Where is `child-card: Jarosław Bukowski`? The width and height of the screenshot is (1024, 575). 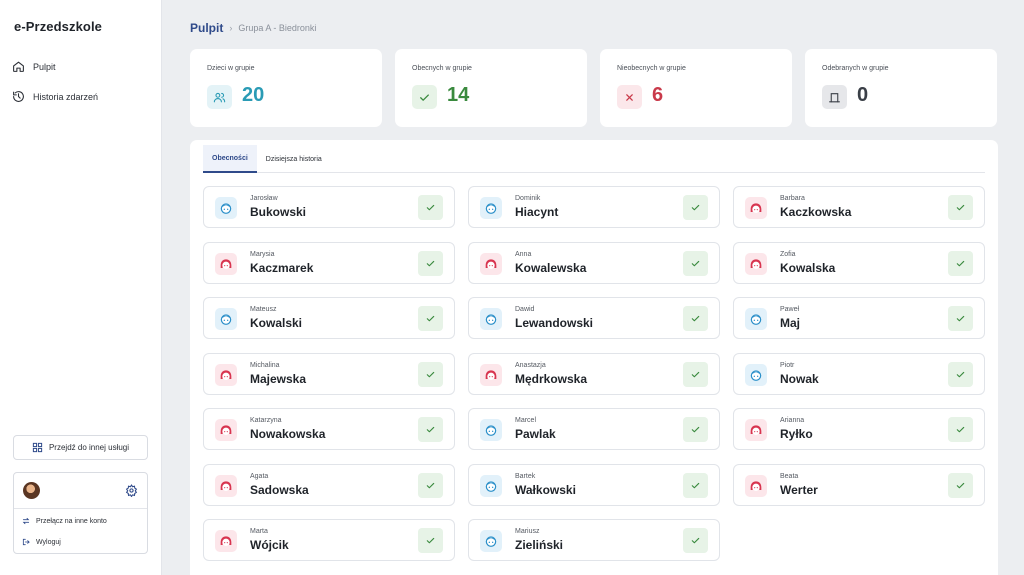 child-card: Jarosław Bukowski is located at coordinates (329, 207).